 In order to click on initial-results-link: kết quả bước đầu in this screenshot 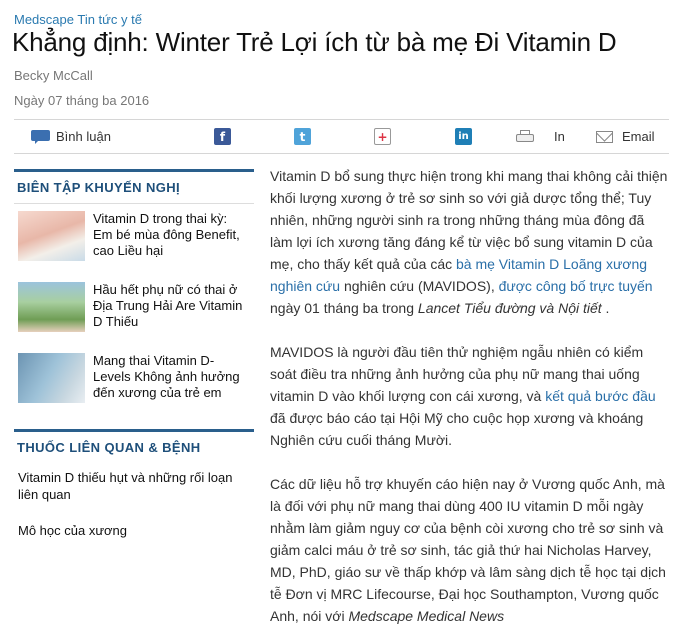, I will do `click(600, 396)`.